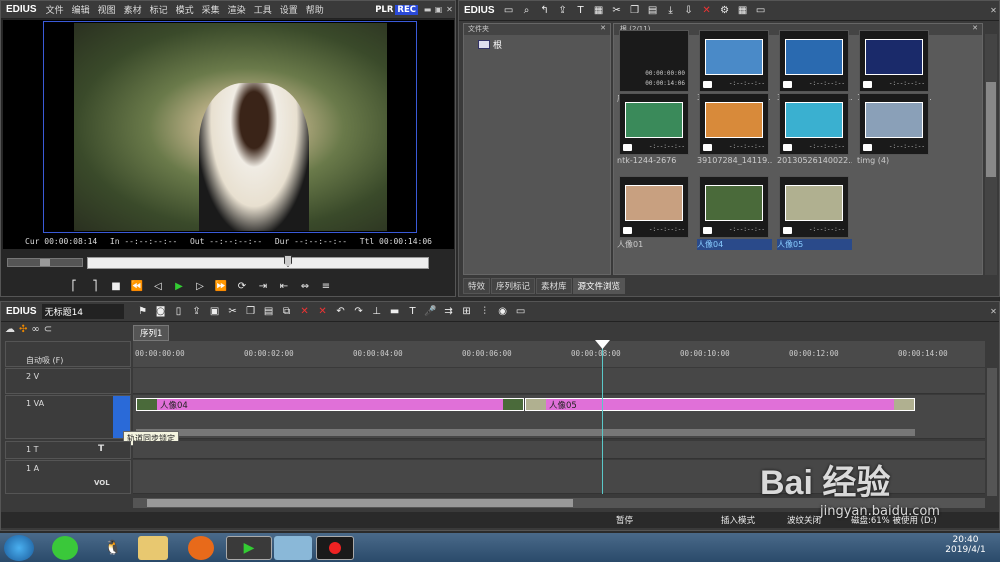 The height and width of the screenshot is (562, 1000). I want to click on bin-tab-2: 素材库, so click(554, 286).